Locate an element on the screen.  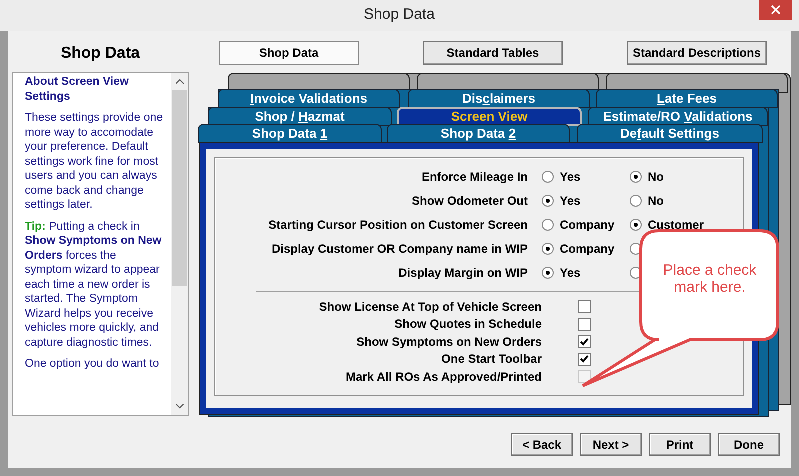
tab: Shop Data 1 is located at coordinates (290, 133).